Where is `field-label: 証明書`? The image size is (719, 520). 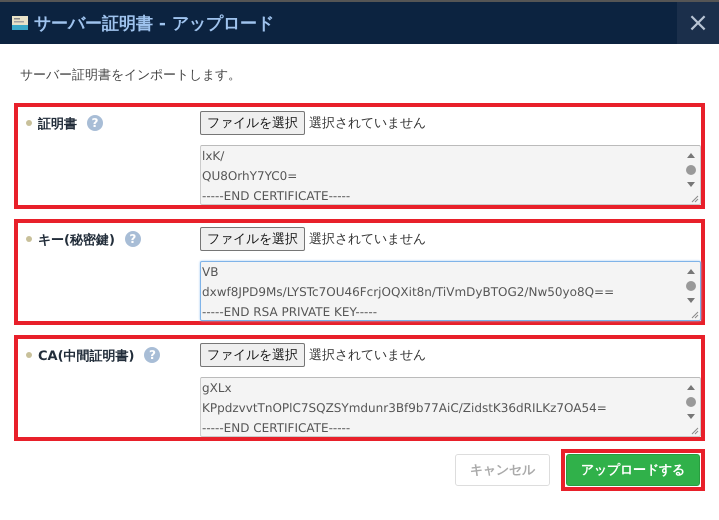 field-label: 証明書 is located at coordinates (57, 124).